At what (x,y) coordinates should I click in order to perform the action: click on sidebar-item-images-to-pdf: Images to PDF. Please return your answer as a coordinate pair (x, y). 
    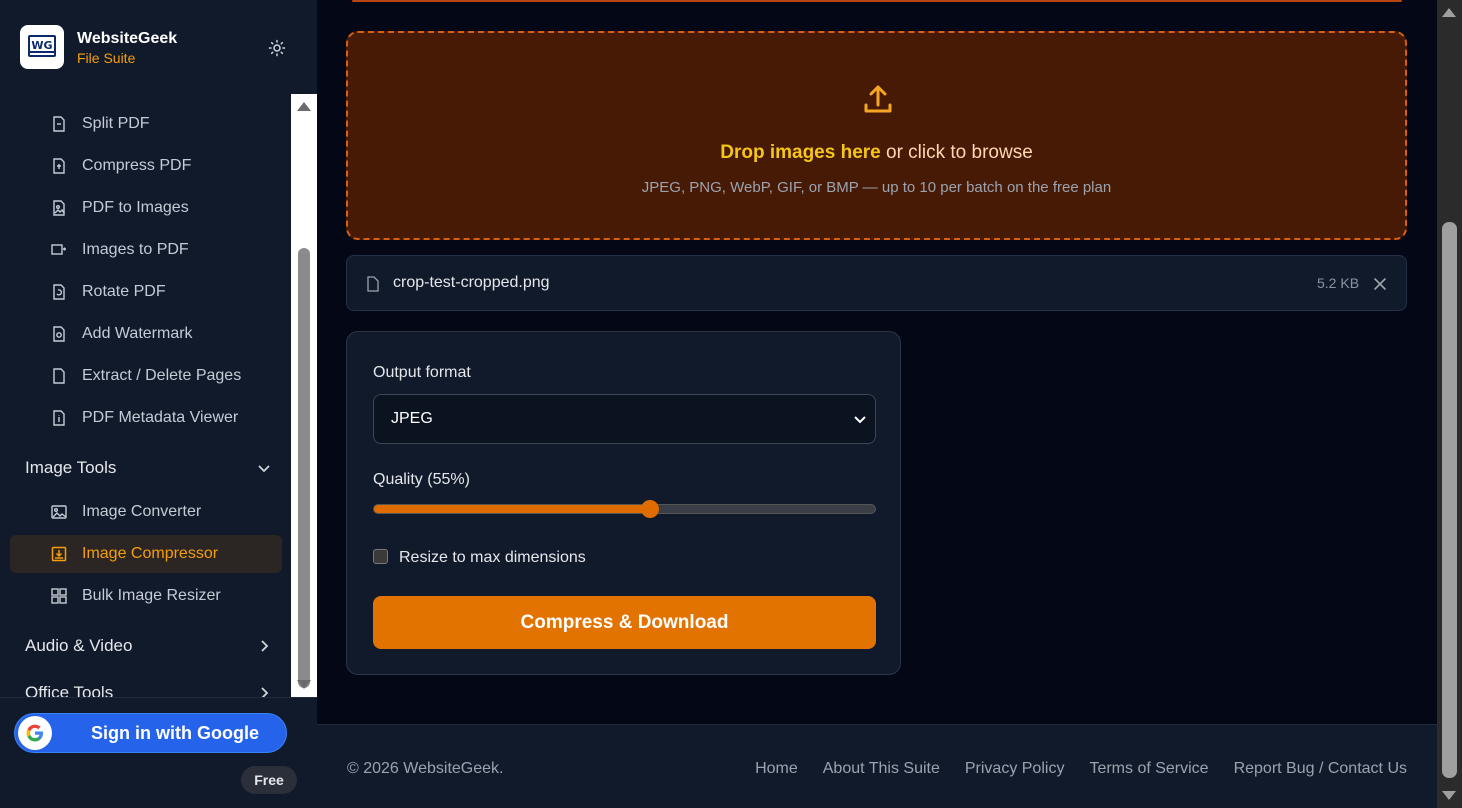
    Looking at the image, I should click on (146, 250).